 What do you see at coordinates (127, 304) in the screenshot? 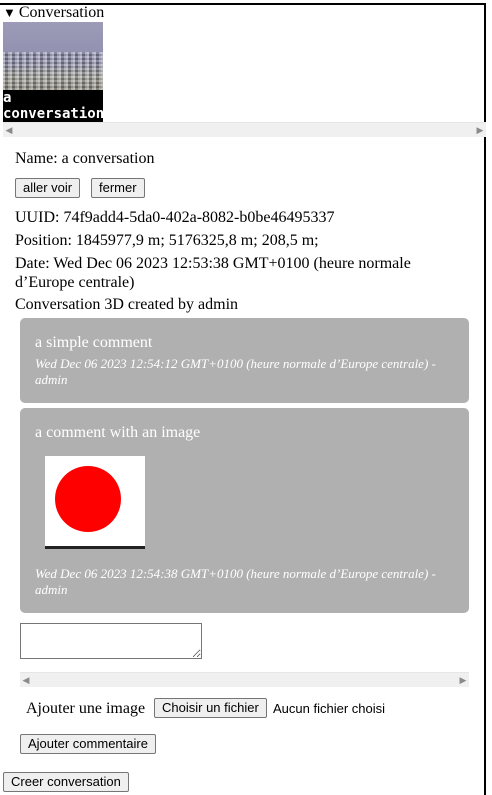
I see `conversation-creator: Conversation 3D created by admin` at bounding box center [127, 304].